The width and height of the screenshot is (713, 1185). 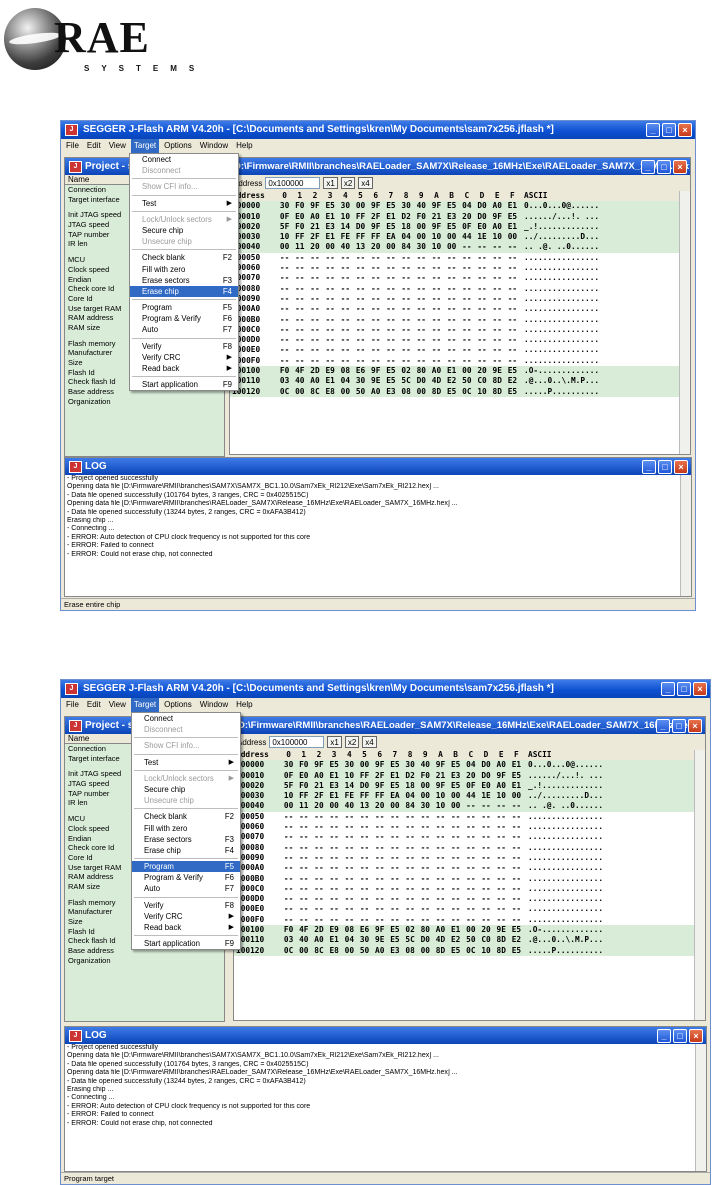 What do you see at coordinates (390, 237) in the screenshot?
I see `hex-byte: EA` at bounding box center [390, 237].